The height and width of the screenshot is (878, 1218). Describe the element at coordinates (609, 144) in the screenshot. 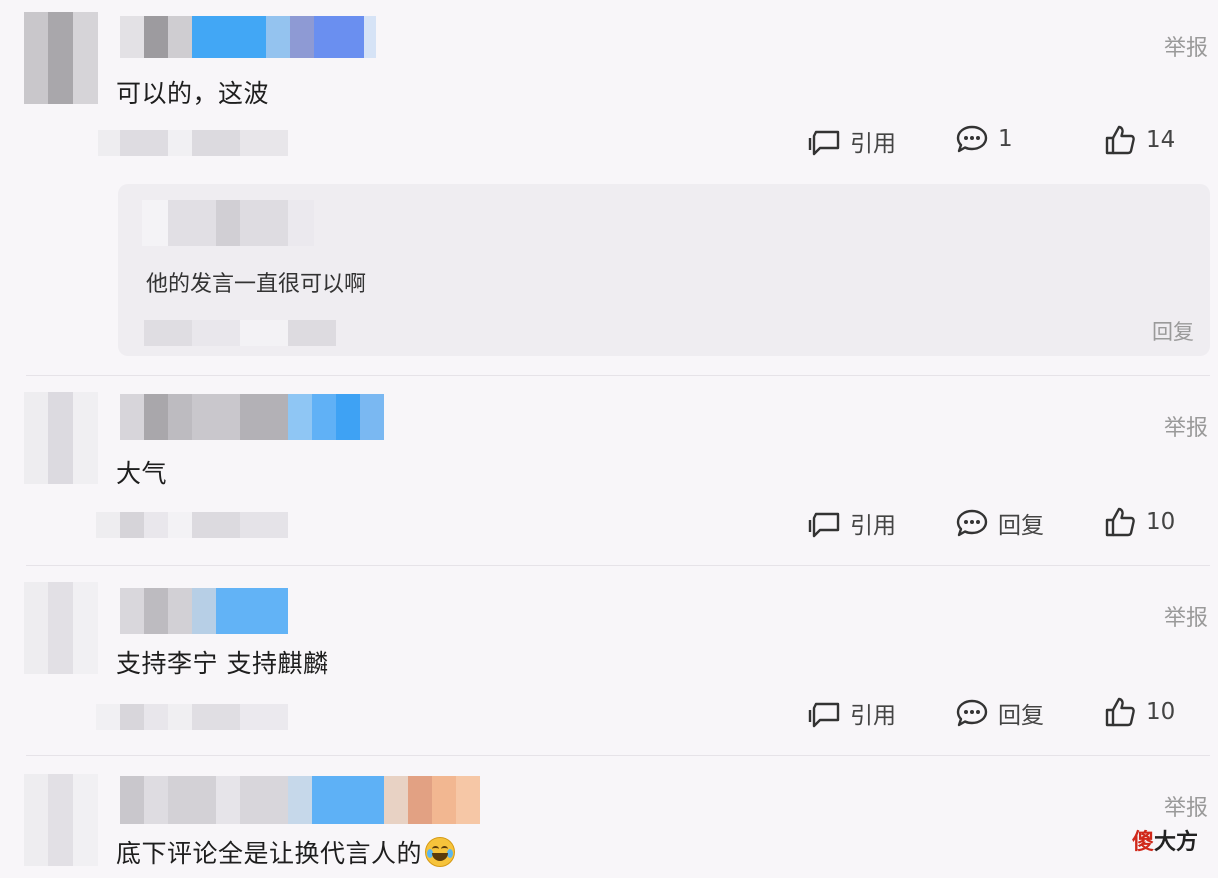

I see `comment-actions: 引用 1 14` at that location.